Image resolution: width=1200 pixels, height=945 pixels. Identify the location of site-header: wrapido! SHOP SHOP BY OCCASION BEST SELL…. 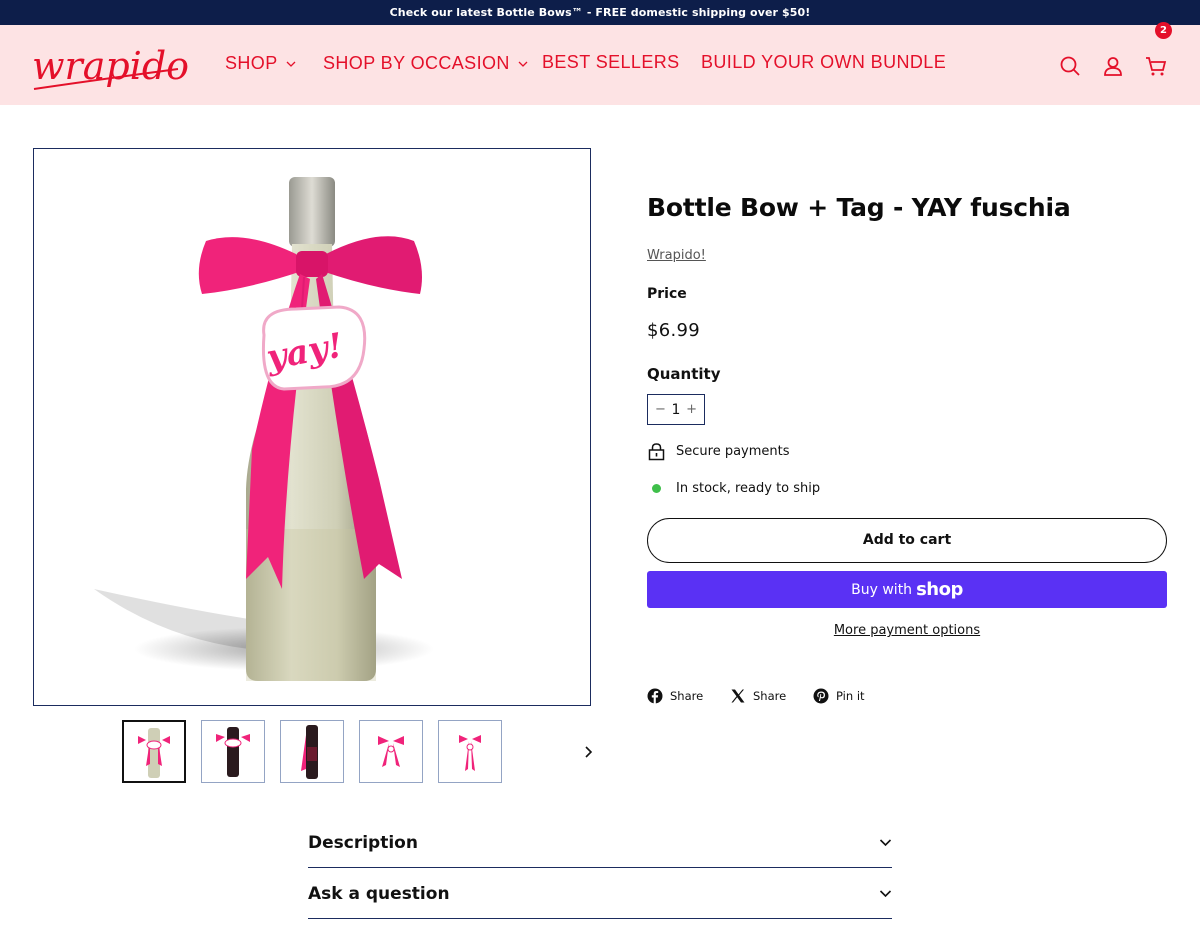
(600, 63).